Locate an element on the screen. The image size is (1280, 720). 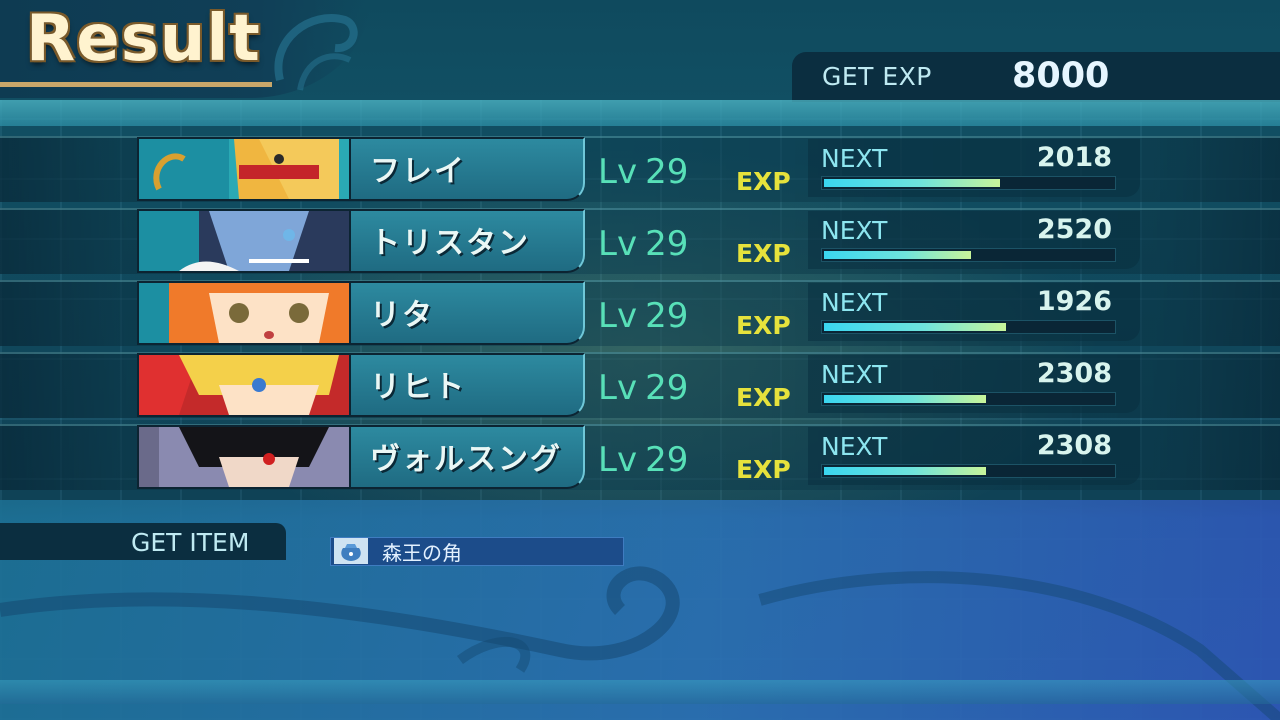
party-row: リタ Lv 29 EXP NEXT 1926 is located at coordinates (640, 313).